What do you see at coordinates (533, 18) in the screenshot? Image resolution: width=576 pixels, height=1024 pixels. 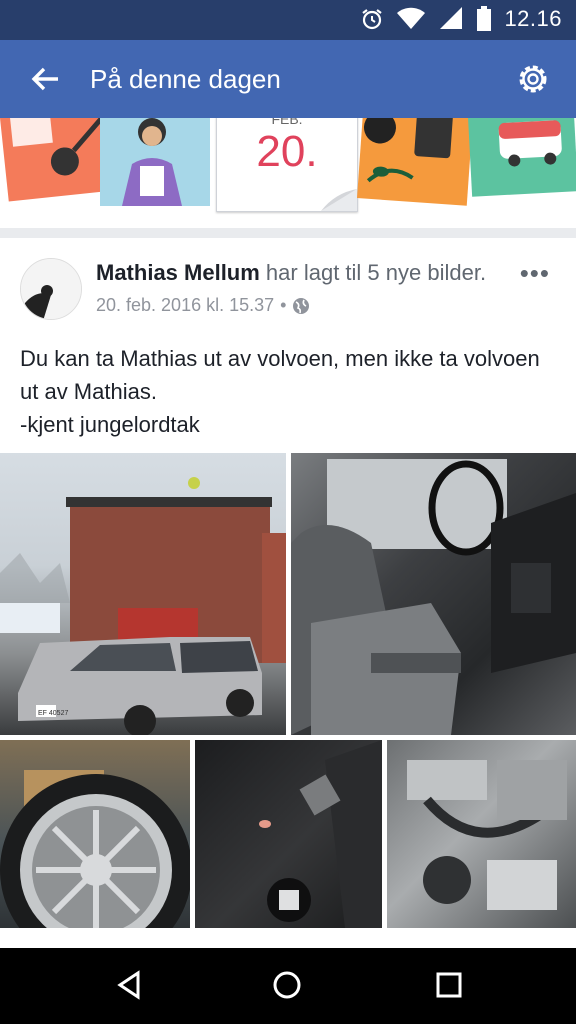 I see `status-time: 12.16` at bounding box center [533, 18].